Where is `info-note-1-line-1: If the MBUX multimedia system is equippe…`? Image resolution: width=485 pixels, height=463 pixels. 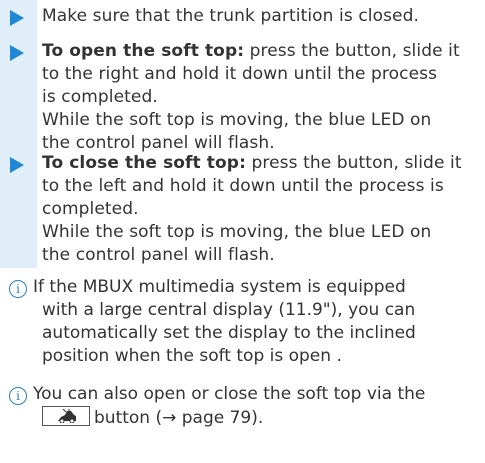 info-note-1-line-1: If the MBUX multimedia system is equippe… is located at coordinates (219, 287).